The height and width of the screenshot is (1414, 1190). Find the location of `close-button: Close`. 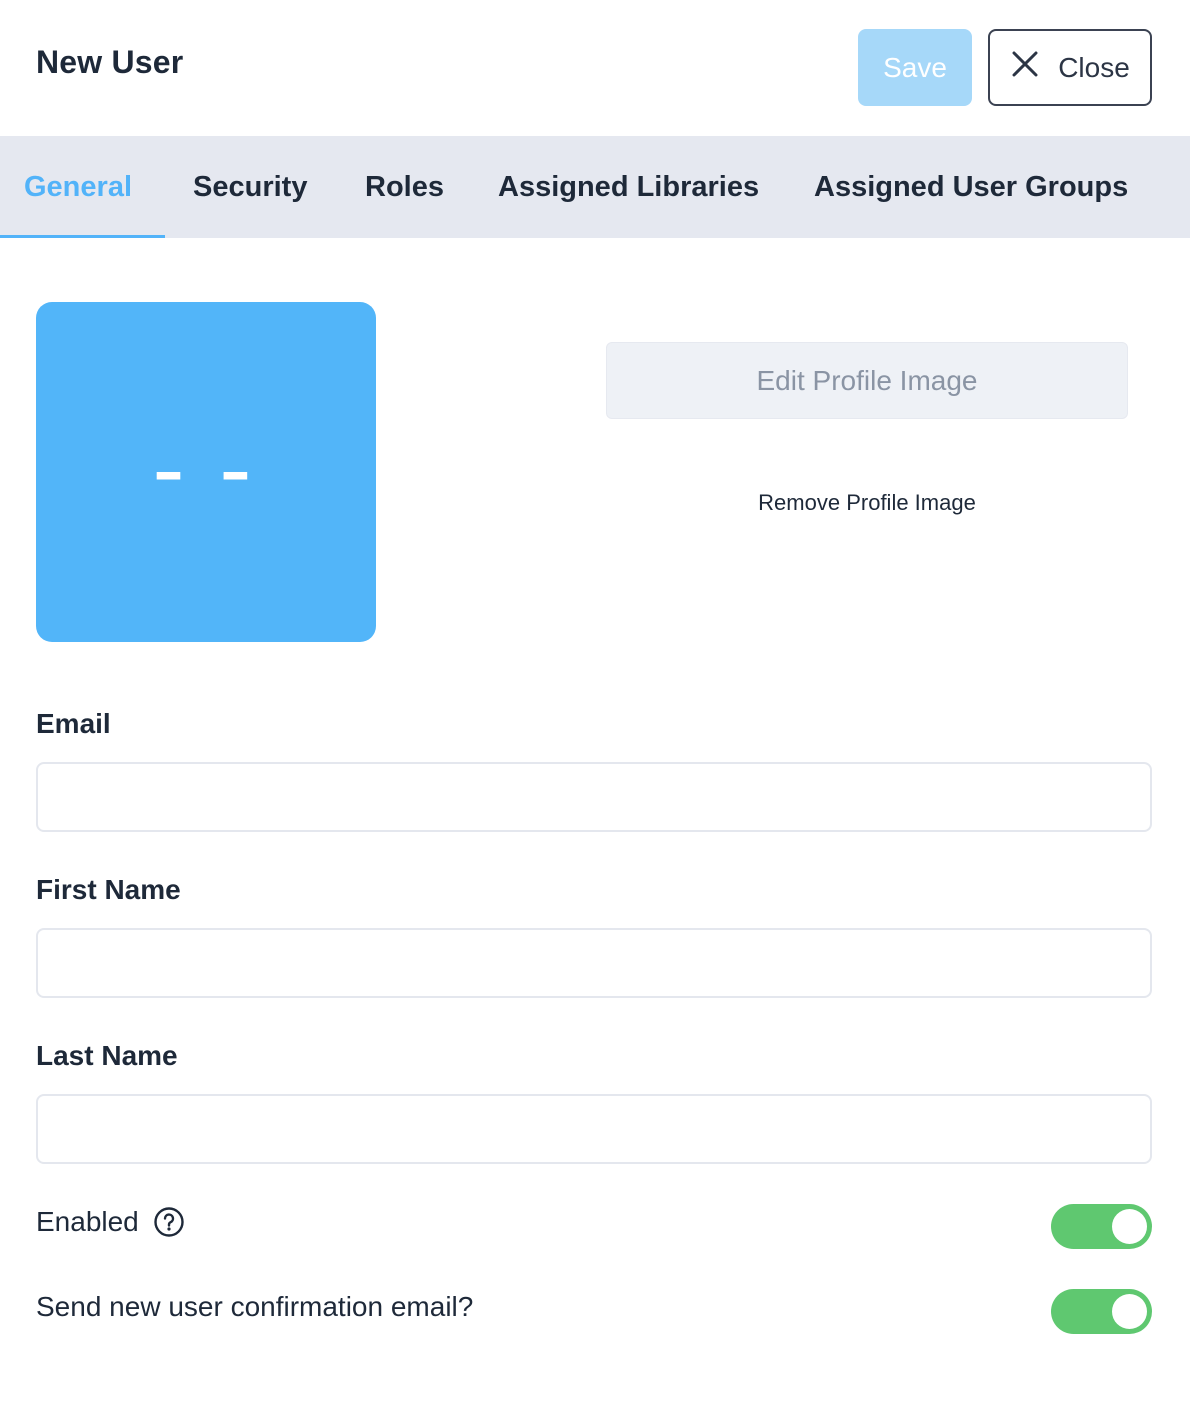

close-button: Close is located at coordinates (1070, 67).